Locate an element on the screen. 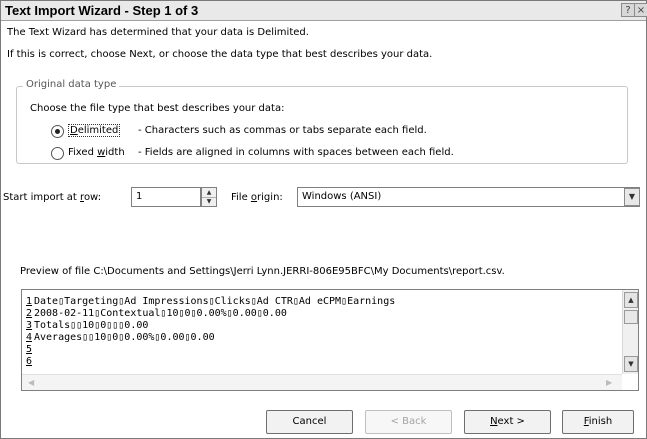  radio-selected-dot is located at coordinates (57, 131).